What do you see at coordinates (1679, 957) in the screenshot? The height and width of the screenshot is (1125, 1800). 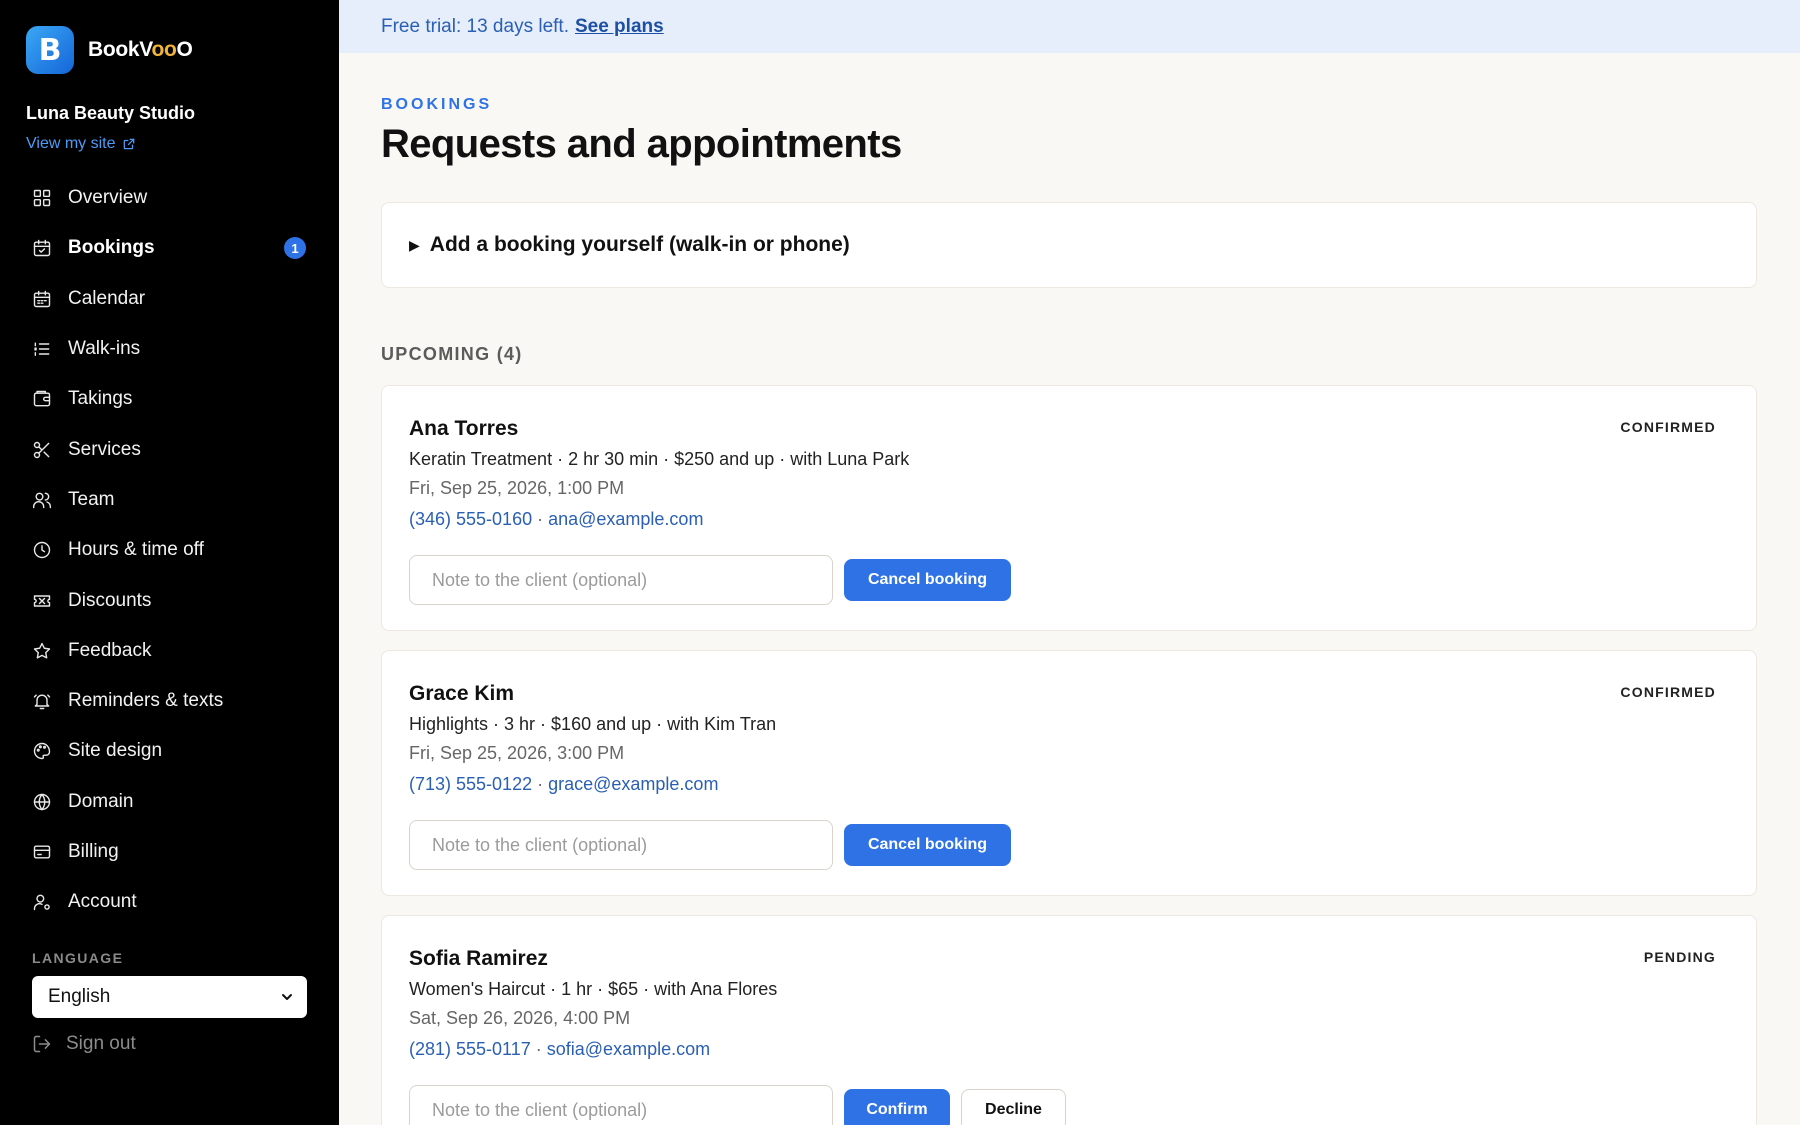 I see `status-badge: PENDING` at bounding box center [1679, 957].